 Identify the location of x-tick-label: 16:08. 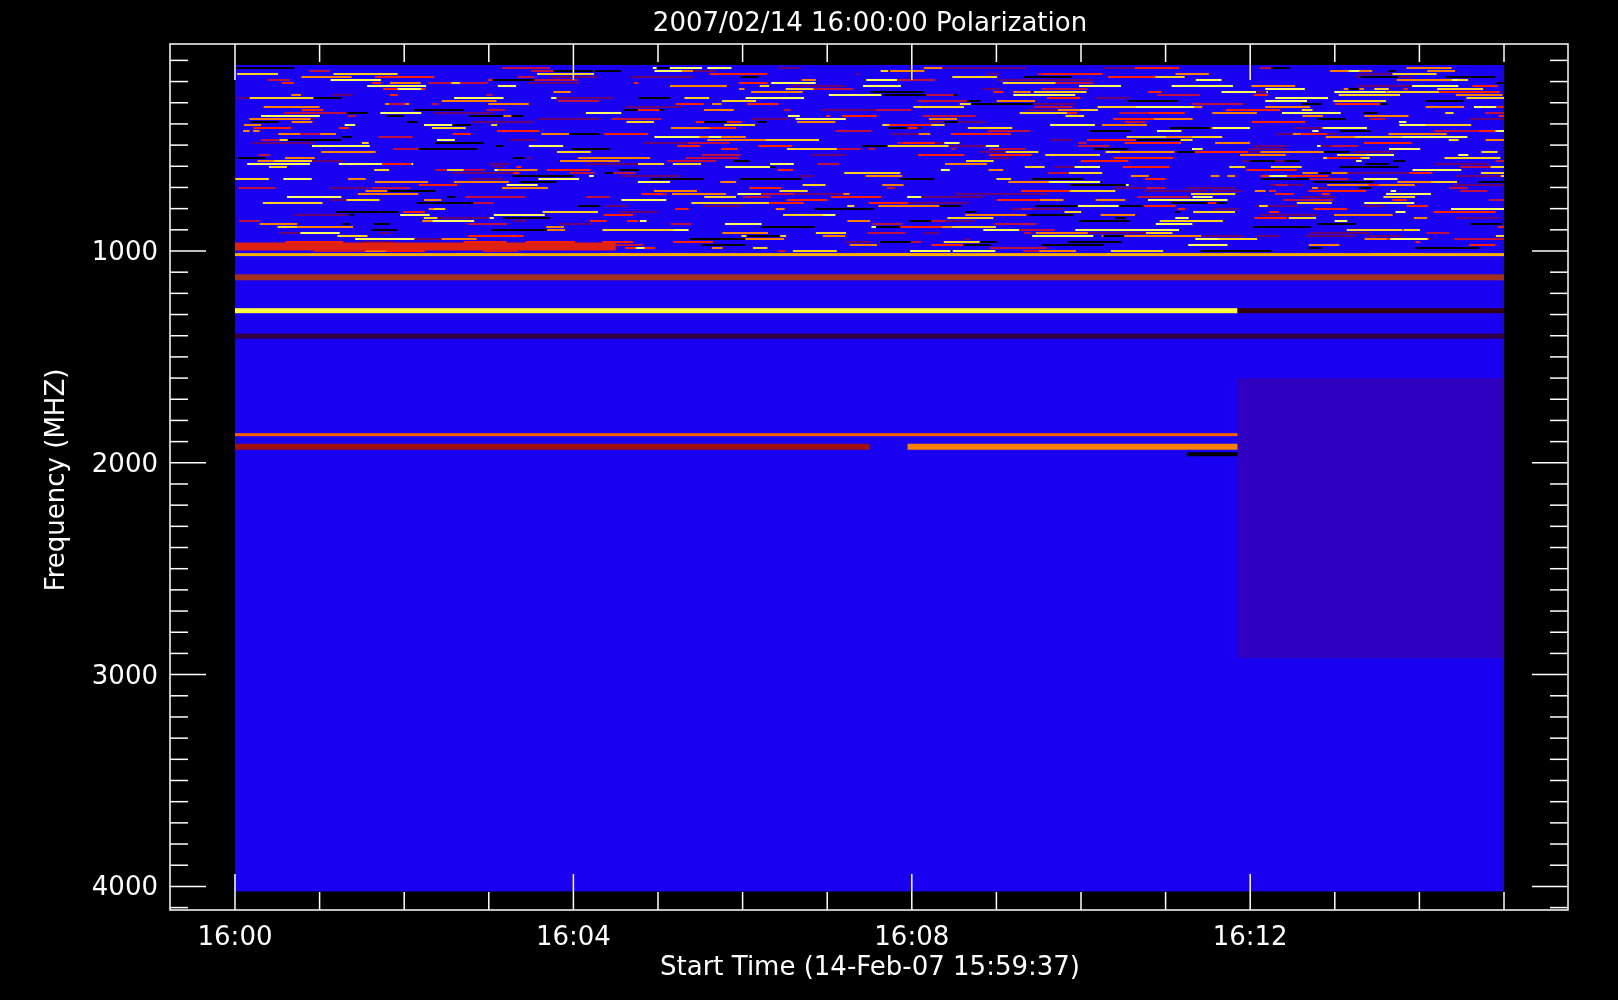
(912, 936).